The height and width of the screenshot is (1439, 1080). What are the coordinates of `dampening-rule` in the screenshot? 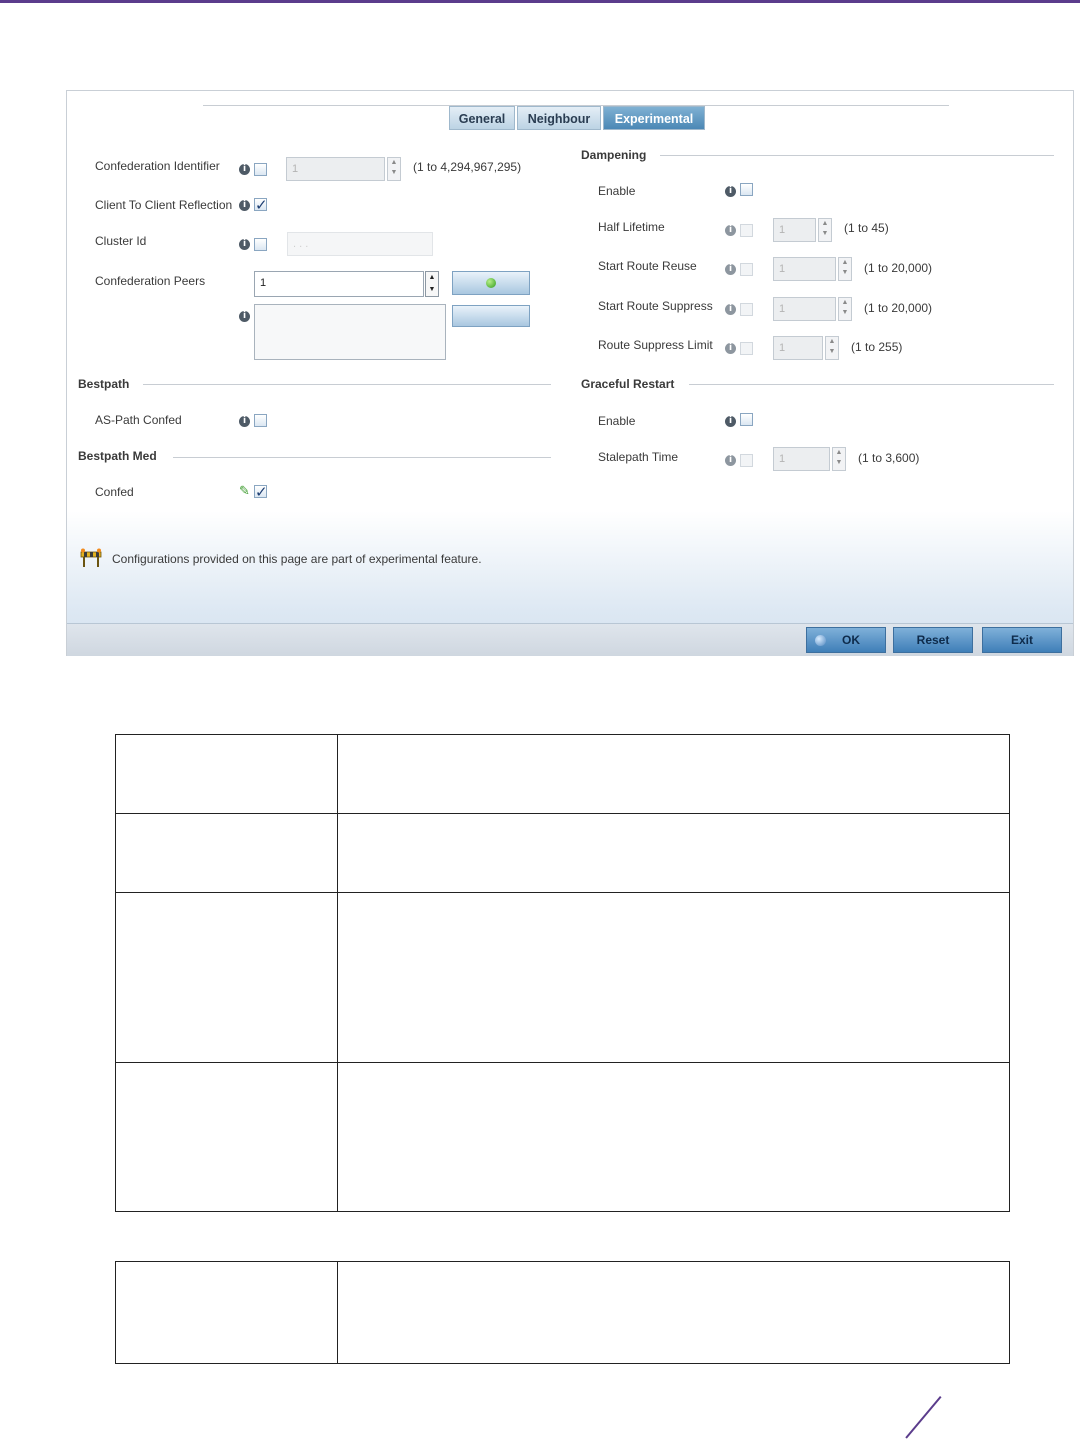 It's located at (857, 155).